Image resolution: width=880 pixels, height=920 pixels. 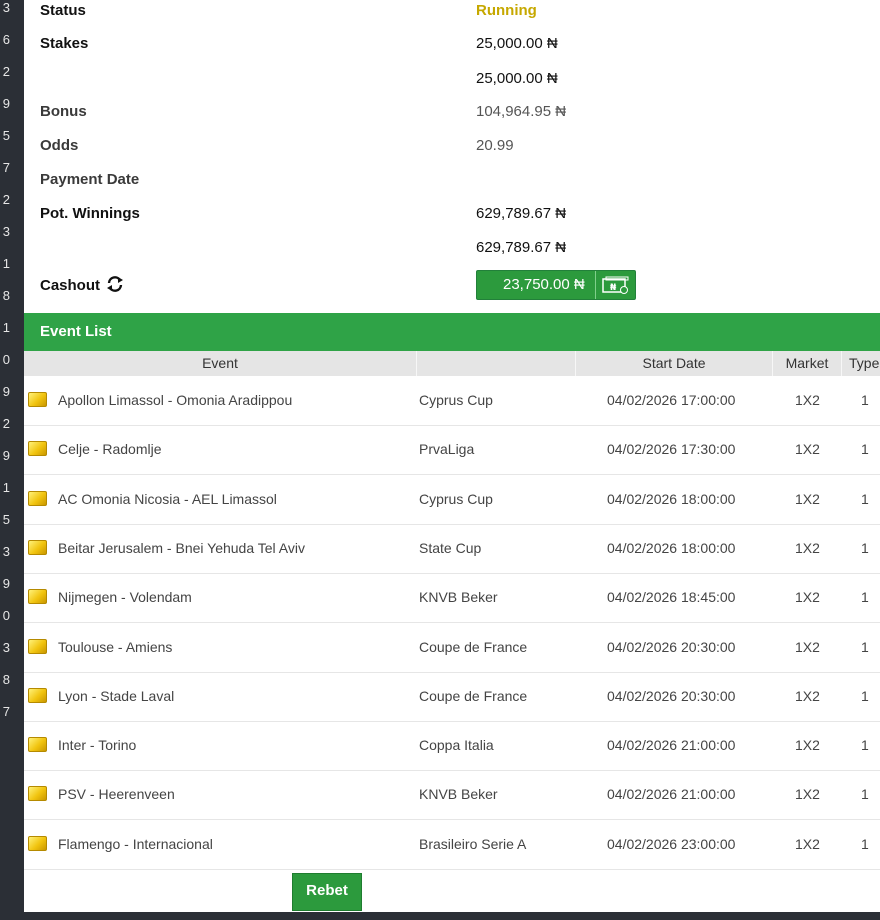 What do you see at coordinates (135, 843) in the screenshot?
I see `event-name: Flamengo - Internacional` at bounding box center [135, 843].